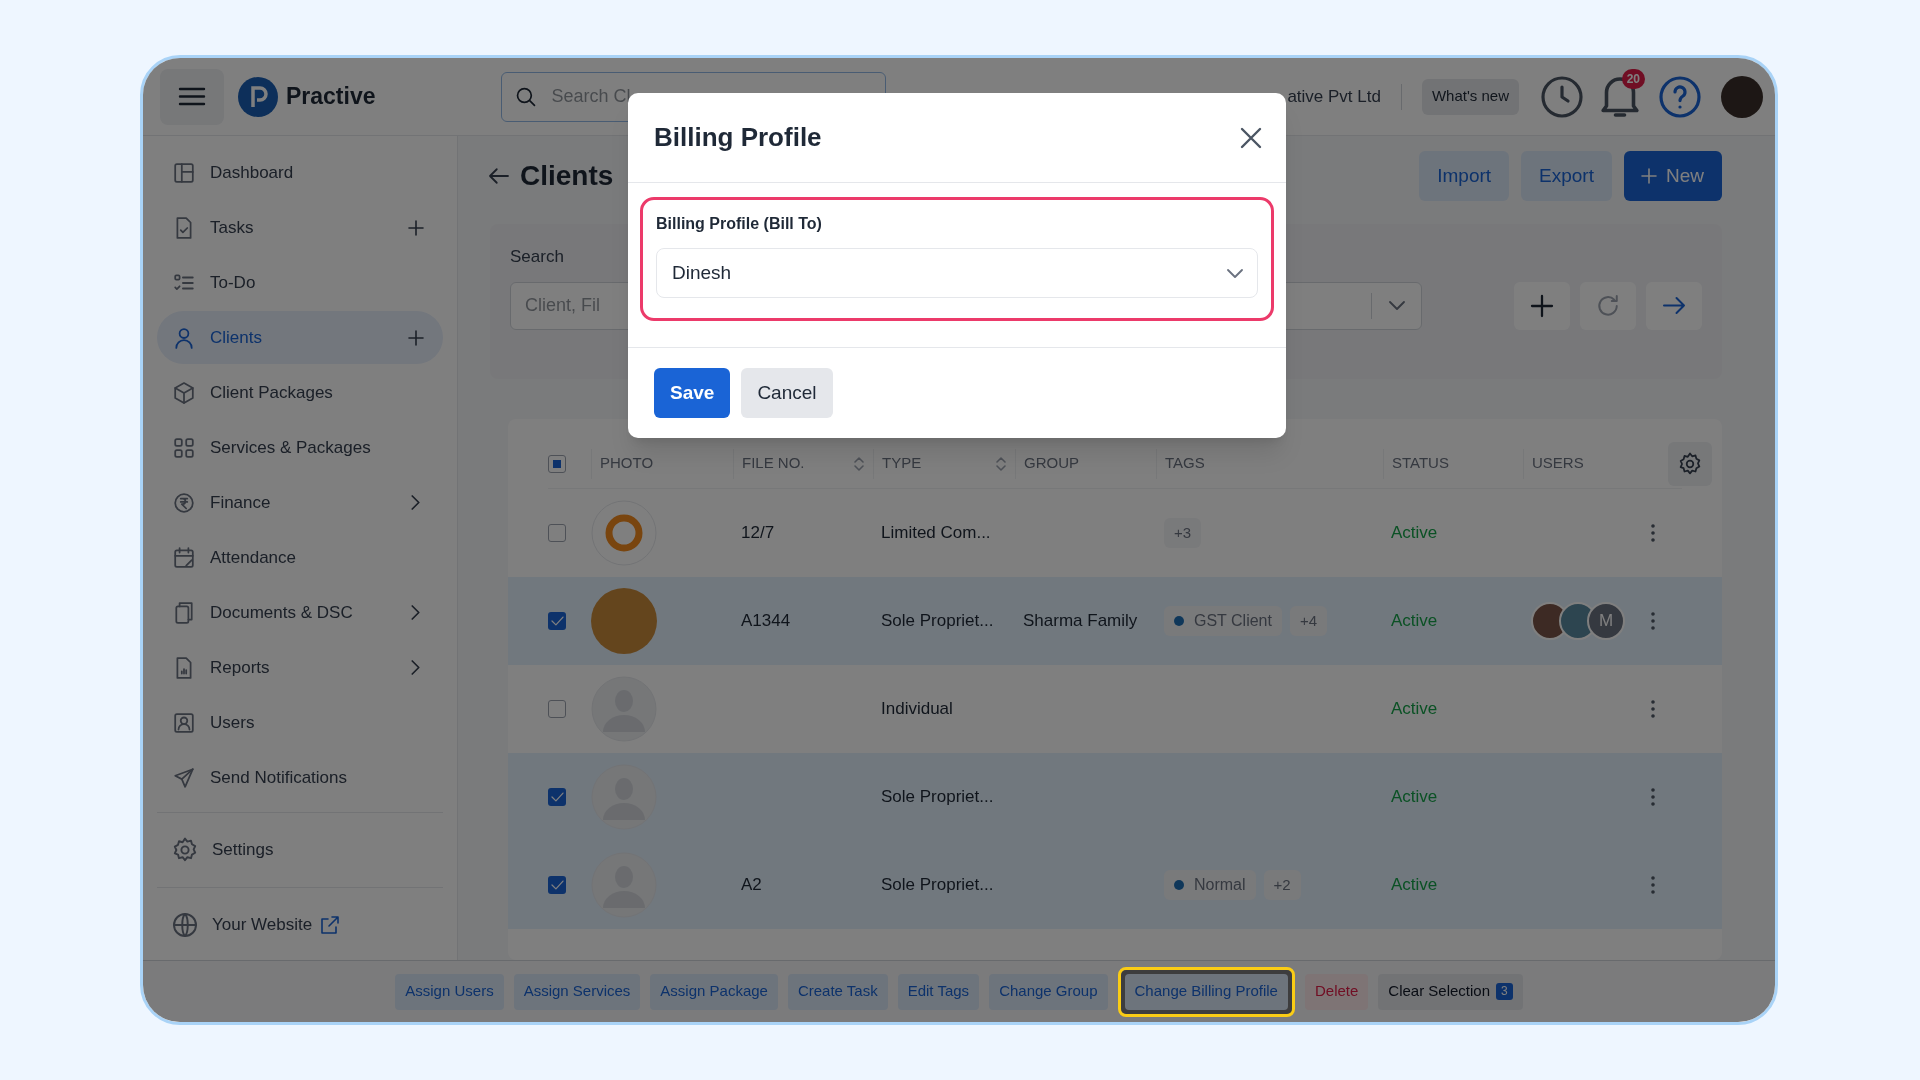  I want to click on add-filter-button, so click(1542, 305).